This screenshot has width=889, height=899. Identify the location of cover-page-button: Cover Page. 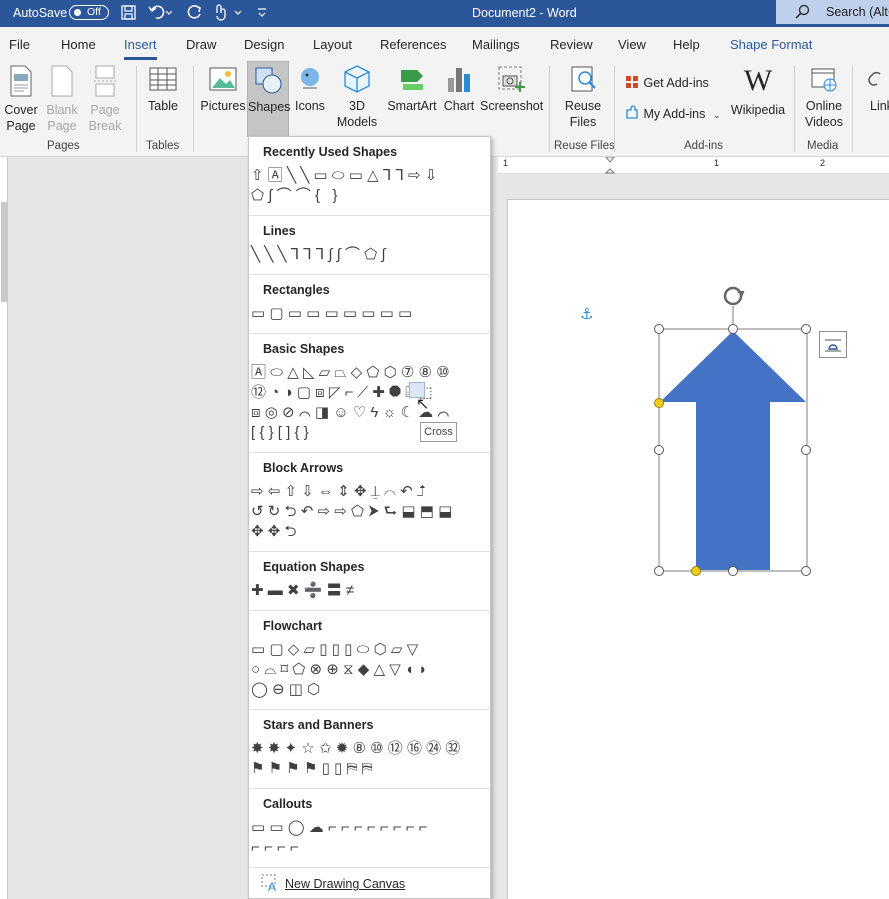
(21, 99).